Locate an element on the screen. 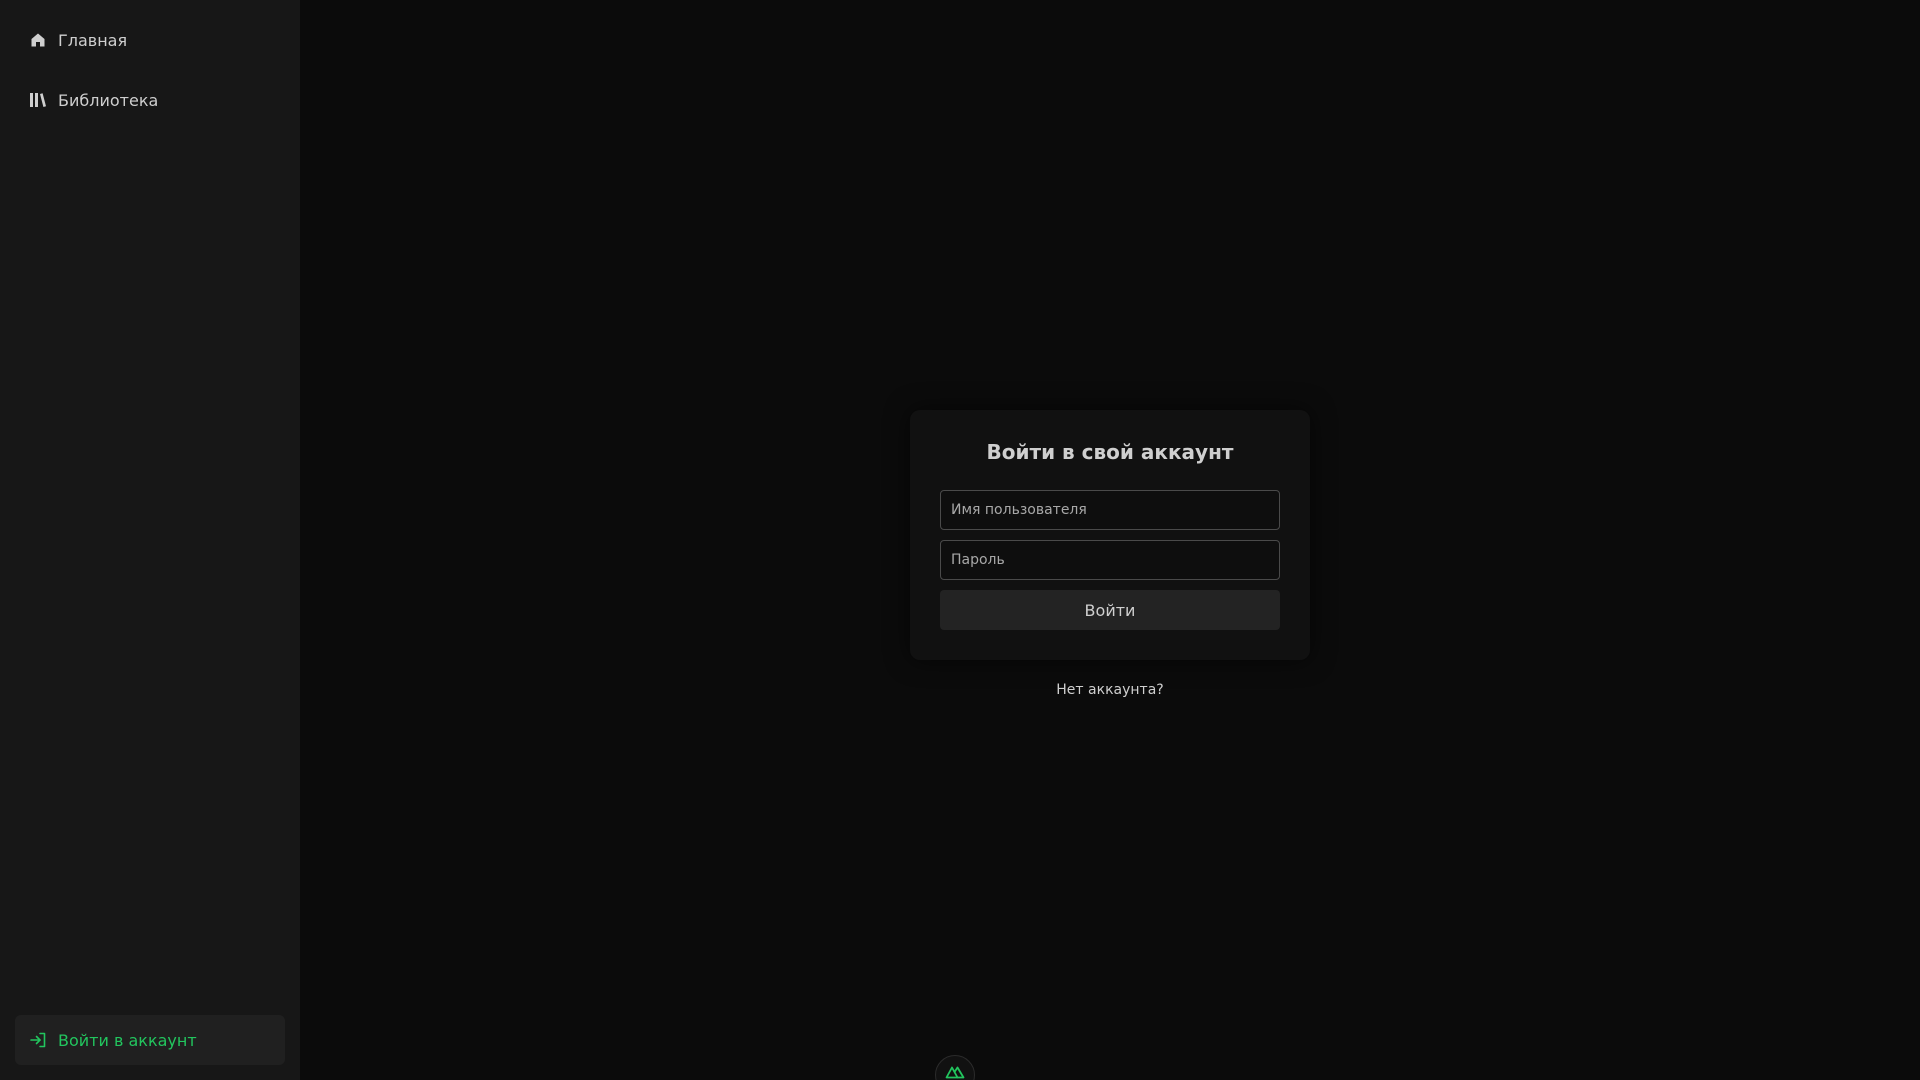 This screenshot has height=1080, width=1920. username-input is located at coordinates (1110, 510).